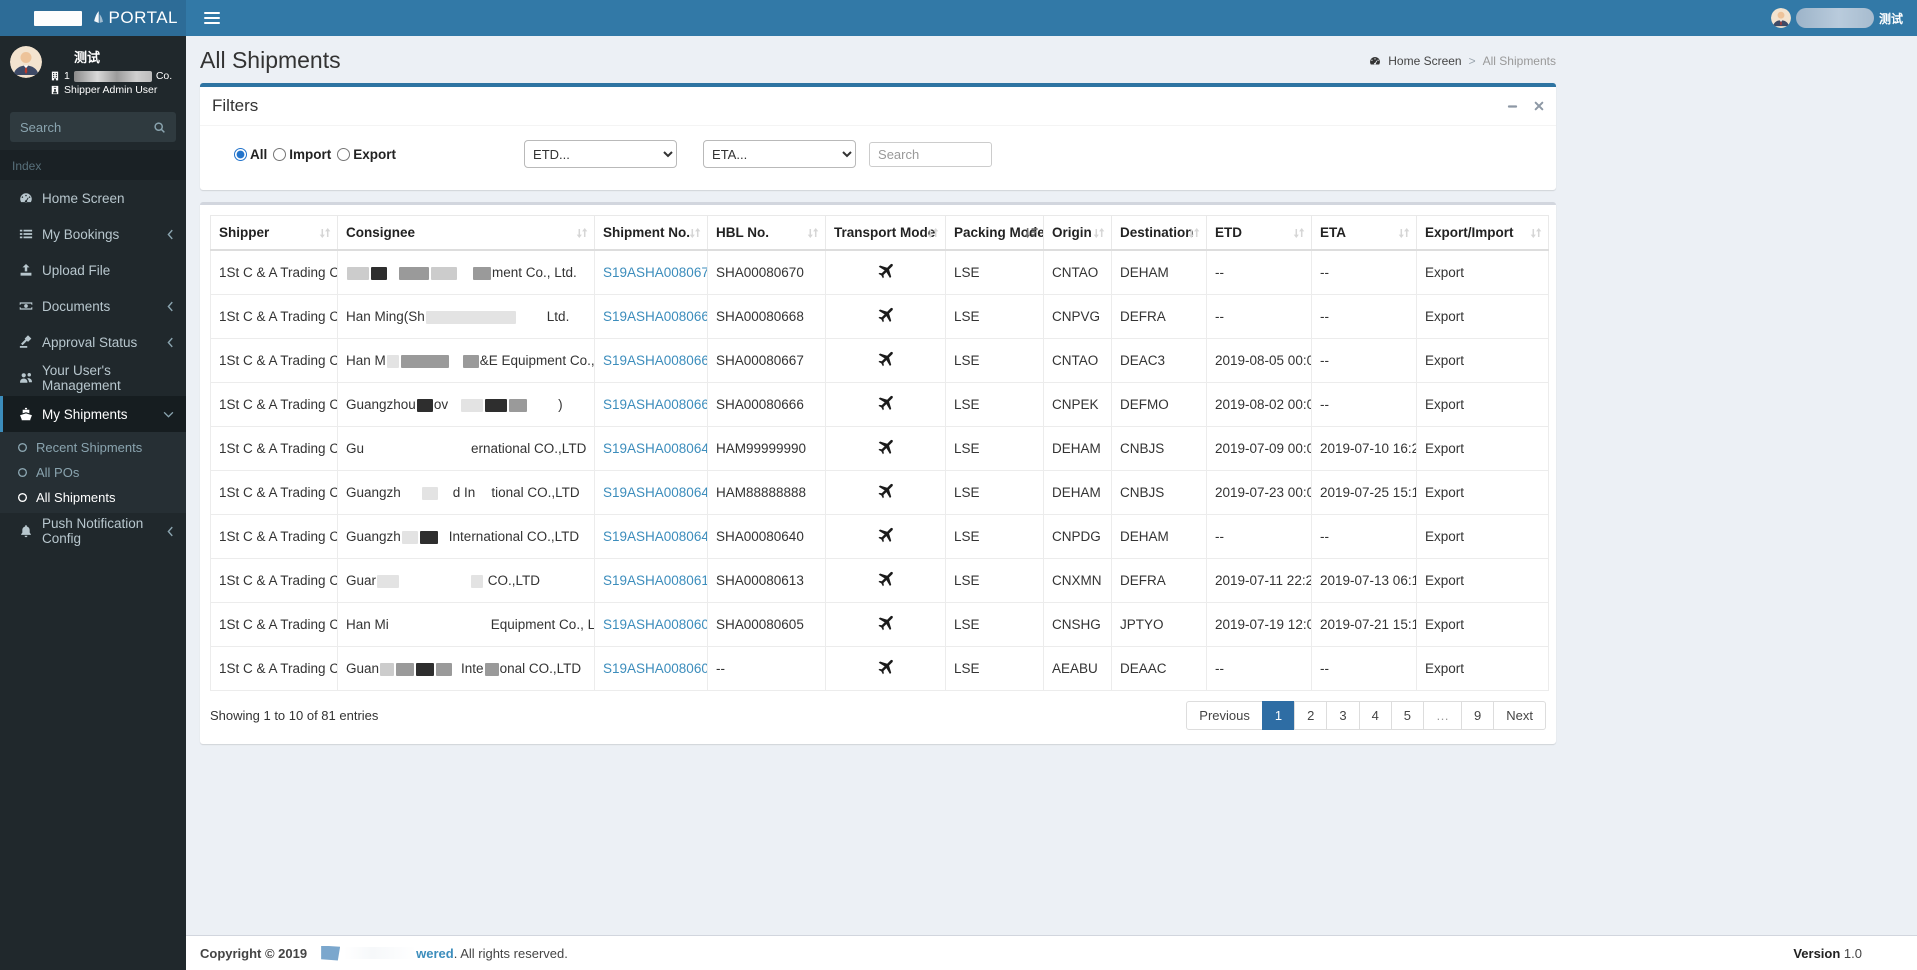  I want to click on sidebar-item-my-shipments: My Shipments, so click(93, 414).